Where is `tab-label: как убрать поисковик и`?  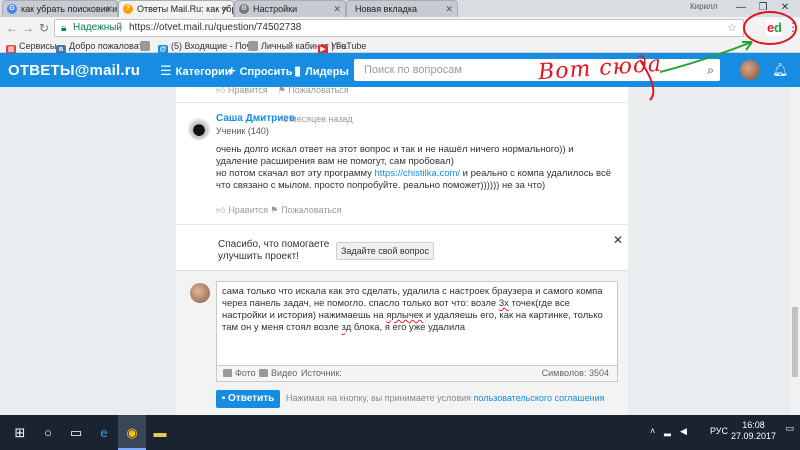
tab-label: как убрать поисковик и is located at coordinates (69, 9).